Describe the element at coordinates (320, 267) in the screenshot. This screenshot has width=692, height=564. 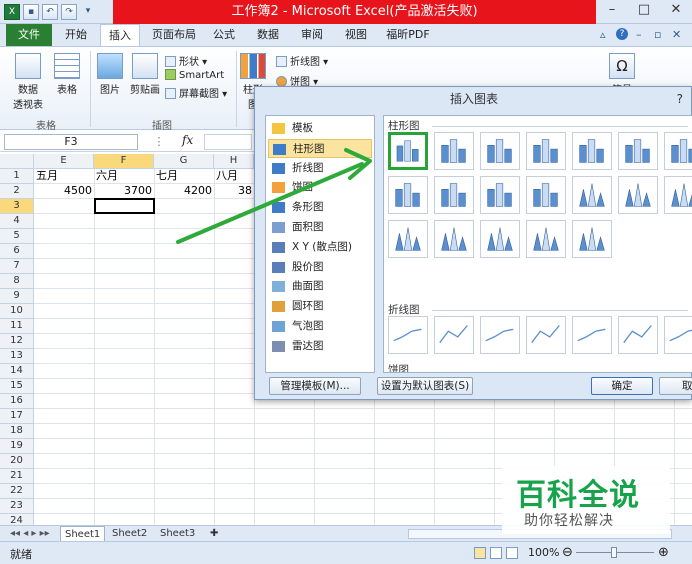
I see `category-item-stock: 股价图` at that location.